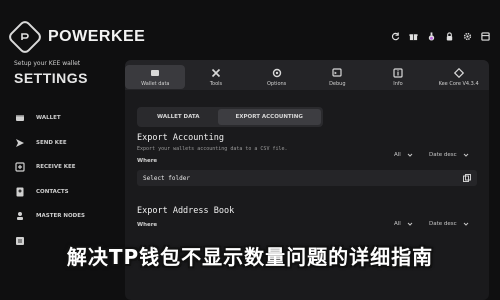  Describe the element at coordinates (337, 72) in the screenshot. I see `debug-icon` at that location.